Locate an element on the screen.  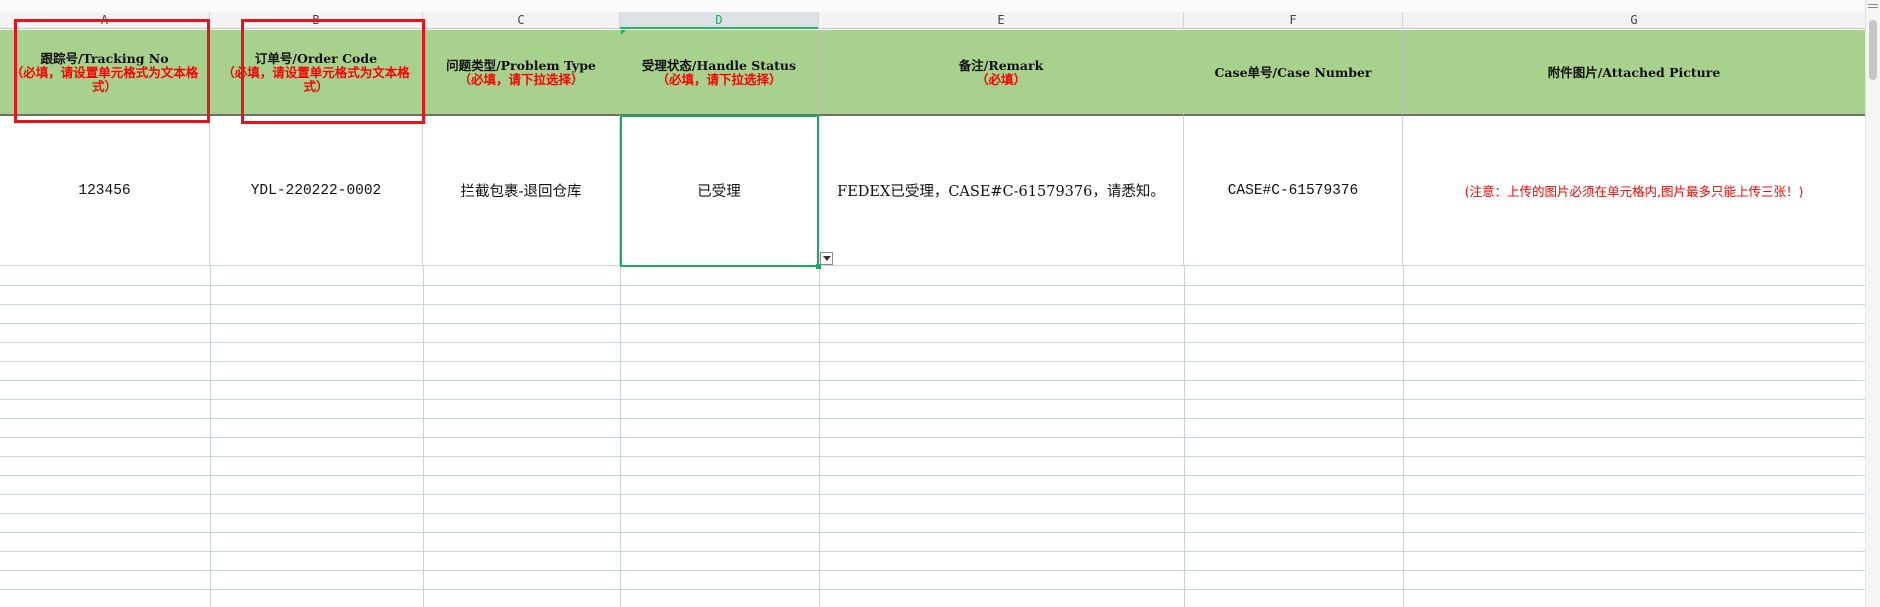
cell-tracking-no: 123456 is located at coordinates (105, 191).